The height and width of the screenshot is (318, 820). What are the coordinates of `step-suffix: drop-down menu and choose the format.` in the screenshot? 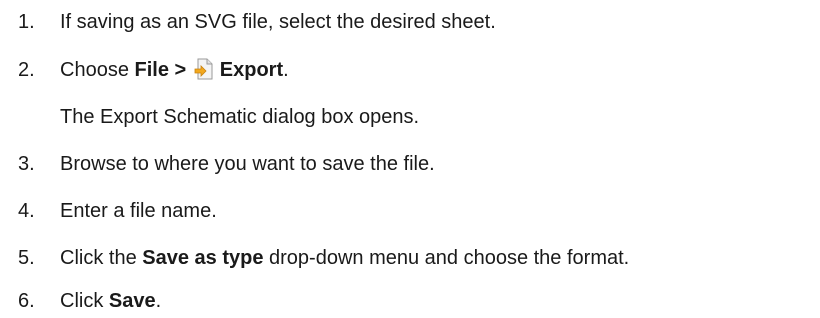 It's located at (446, 258).